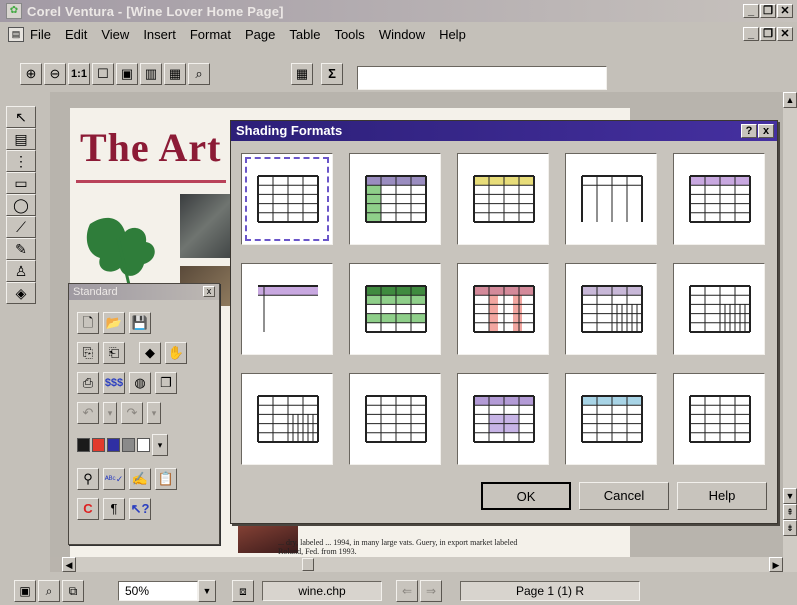 The width and height of the screenshot is (797, 605). I want to click on context-help-icon: ↖?, so click(140, 509).